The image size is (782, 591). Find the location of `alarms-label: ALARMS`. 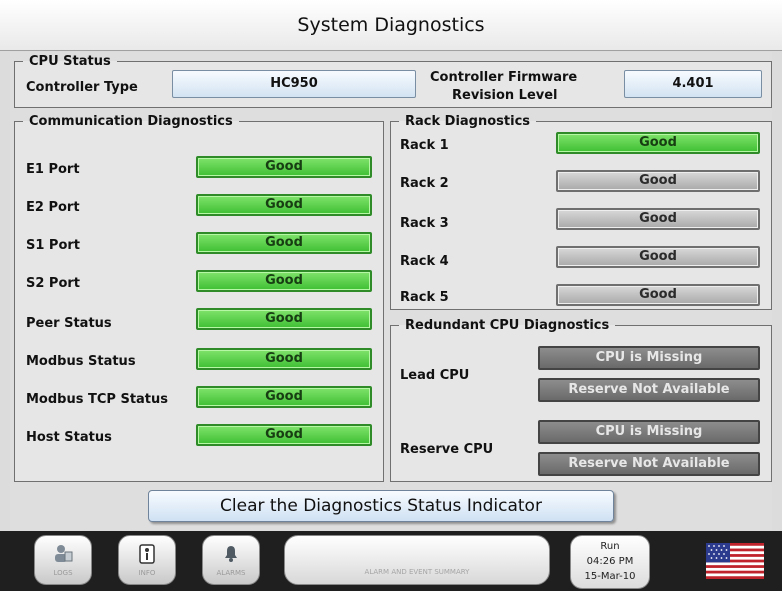

alarms-label: ALARMS is located at coordinates (231, 573).